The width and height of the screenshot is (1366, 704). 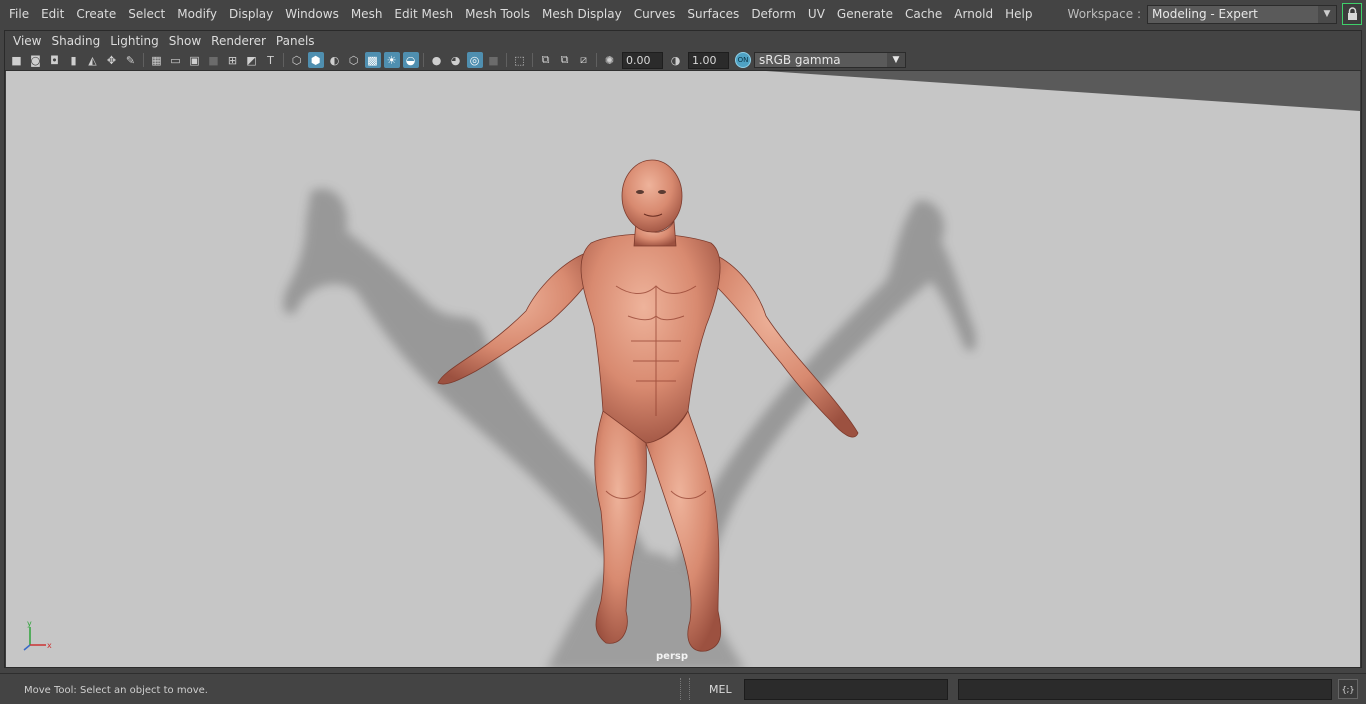 I want to click on menu-mesh-display: Mesh Display, so click(x=582, y=14).